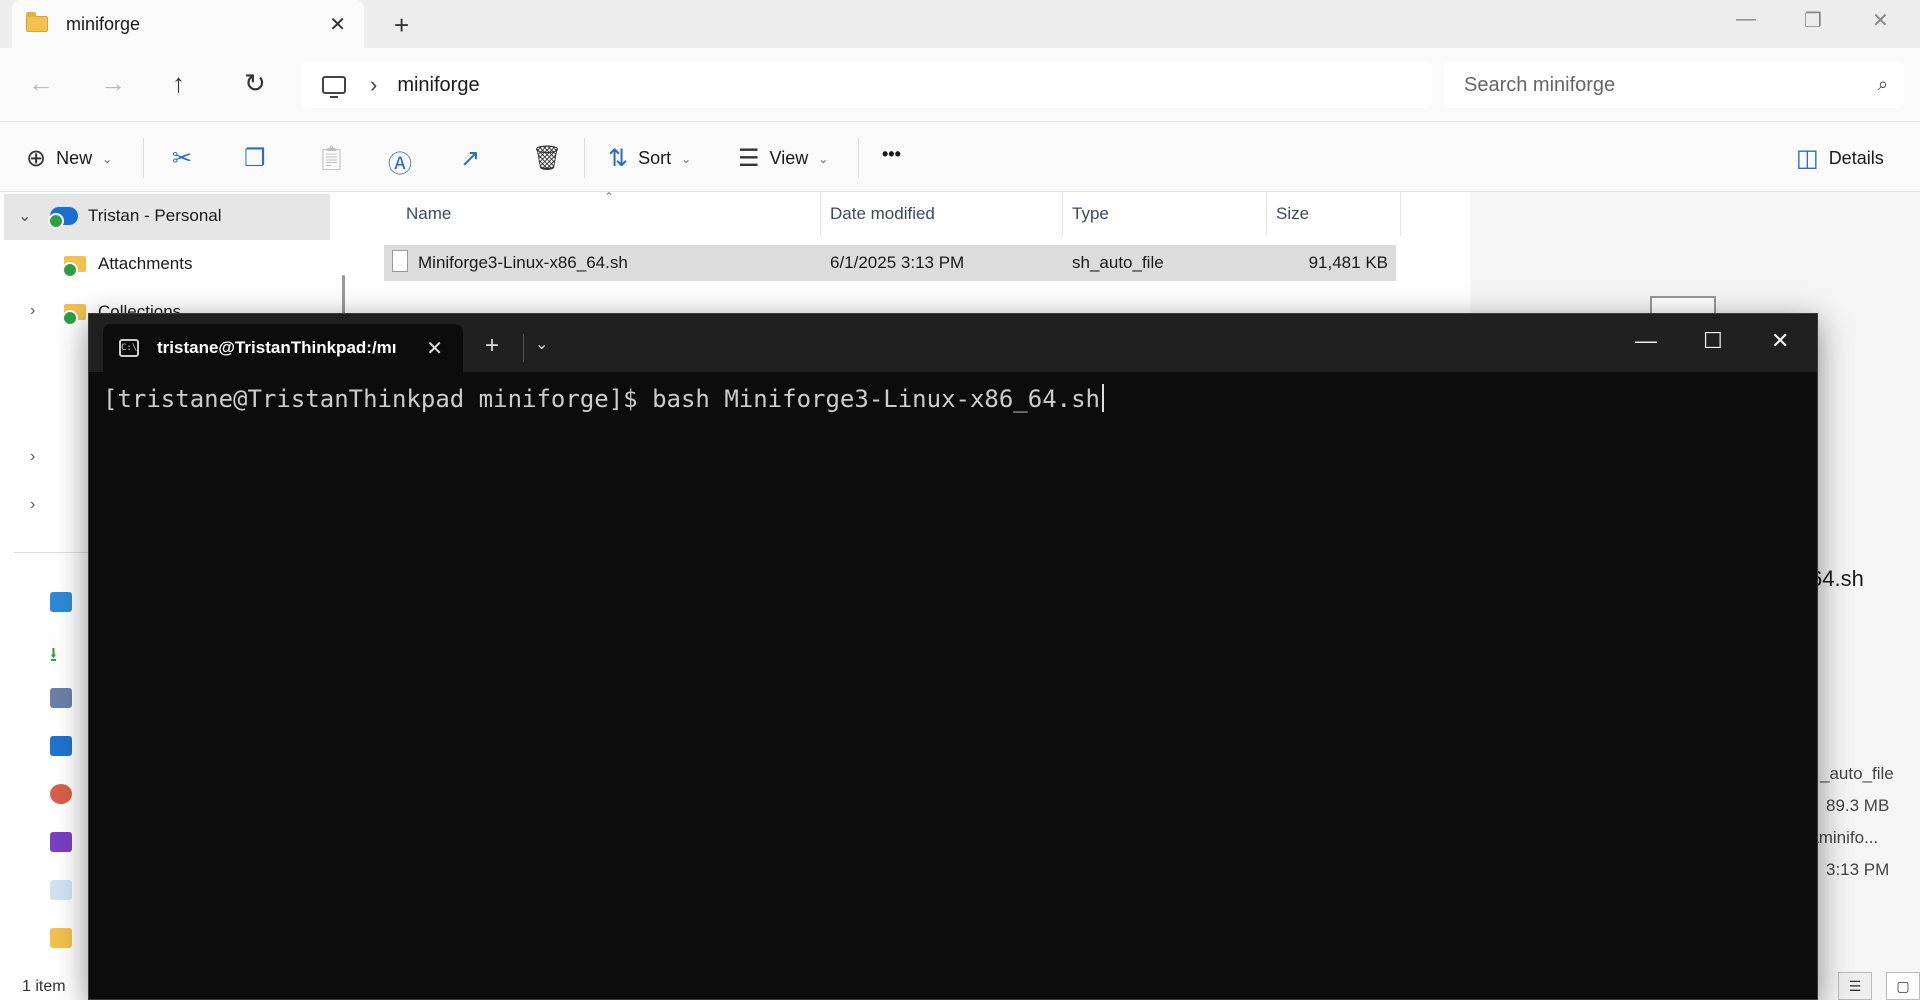 The width and height of the screenshot is (1920, 1000). I want to click on delete-button: 🗑︎, so click(547, 158).